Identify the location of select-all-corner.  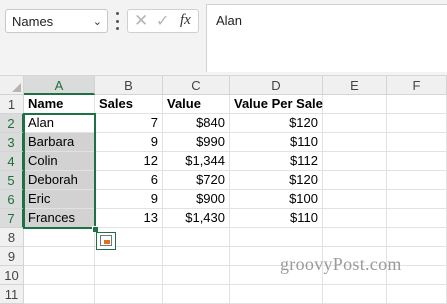
(12, 85).